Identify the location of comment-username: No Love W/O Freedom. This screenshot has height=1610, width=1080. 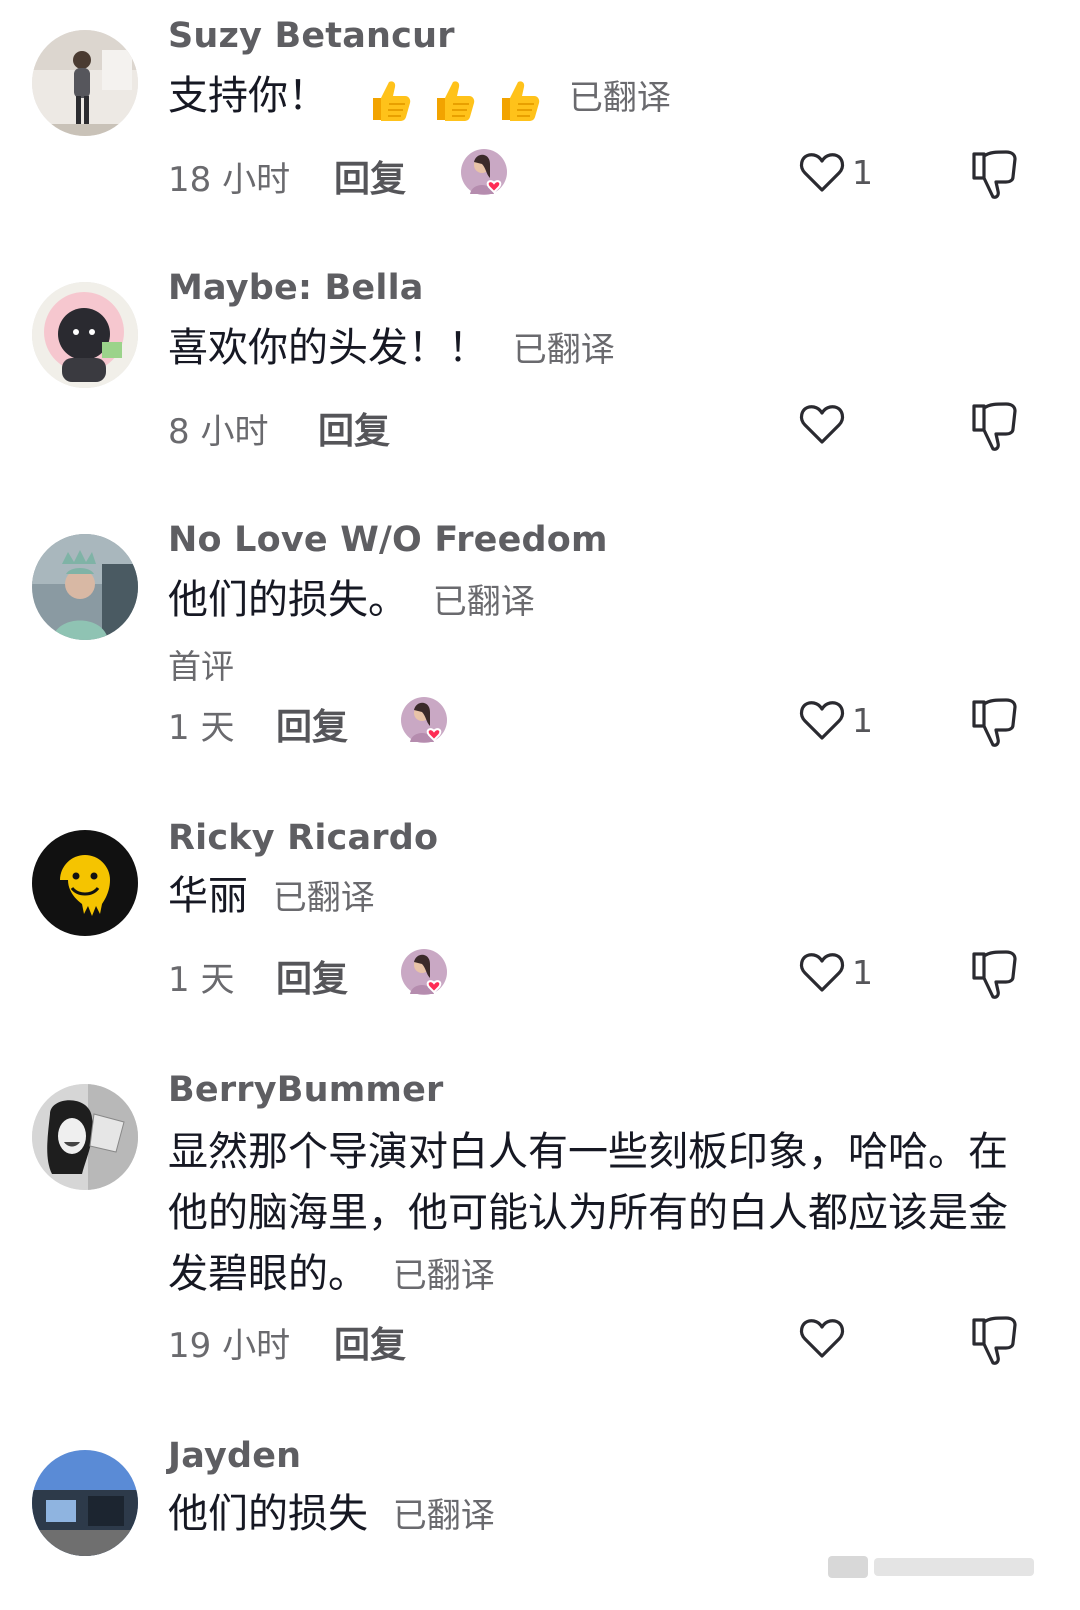
(388, 540).